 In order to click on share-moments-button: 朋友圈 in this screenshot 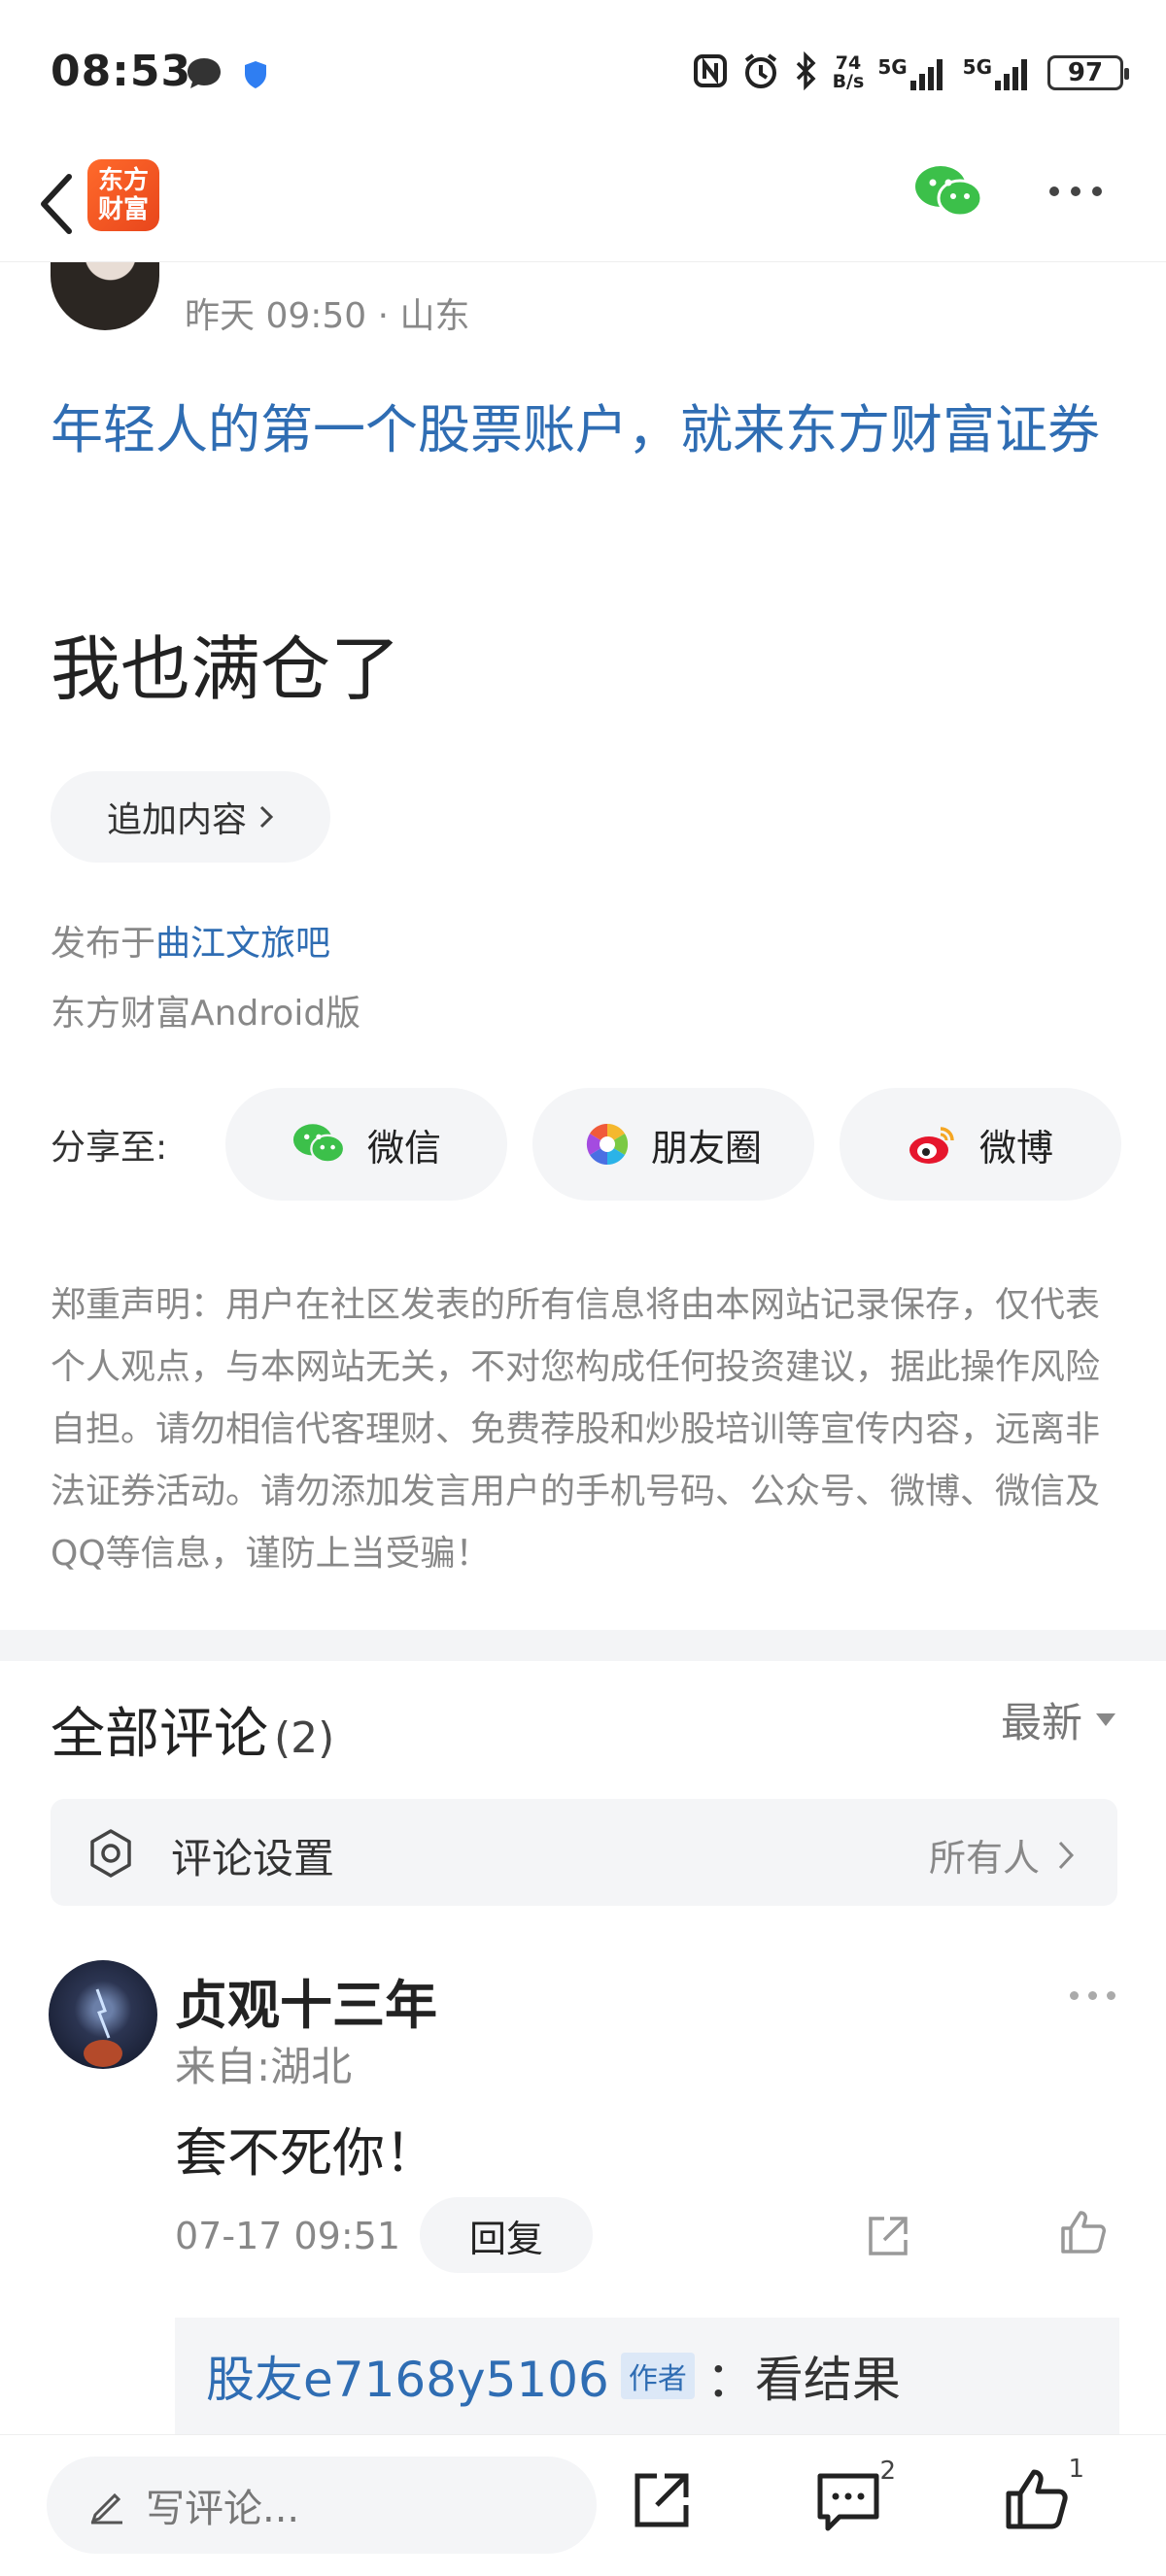, I will do `click(673, 1144)`.